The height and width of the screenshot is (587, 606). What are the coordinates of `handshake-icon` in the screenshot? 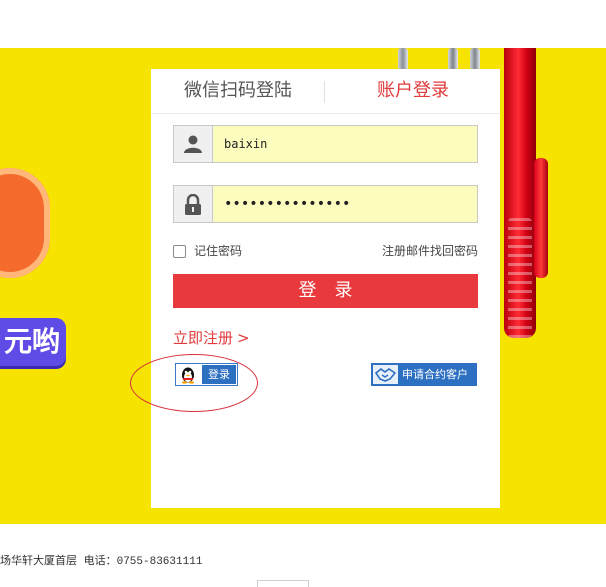 It's located at (385, 374).